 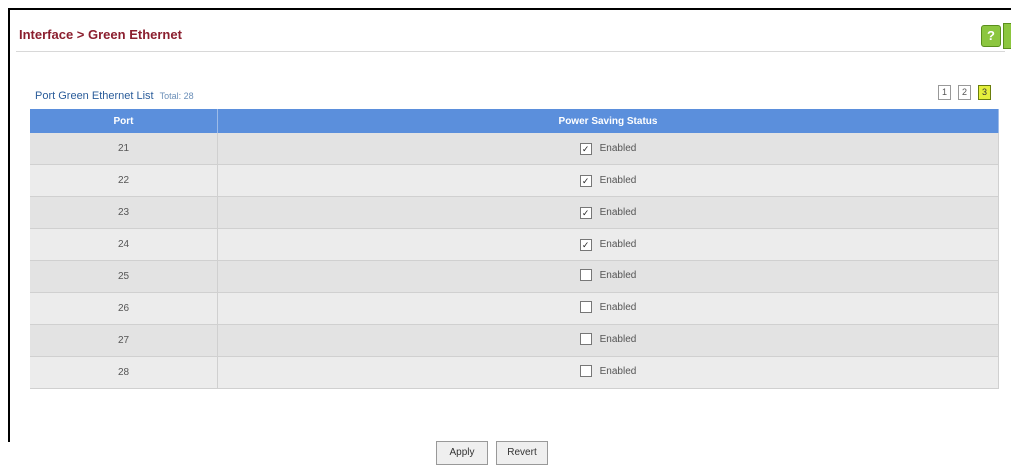 I want to click on page-3-button: 3, so click(x=984, y=92).